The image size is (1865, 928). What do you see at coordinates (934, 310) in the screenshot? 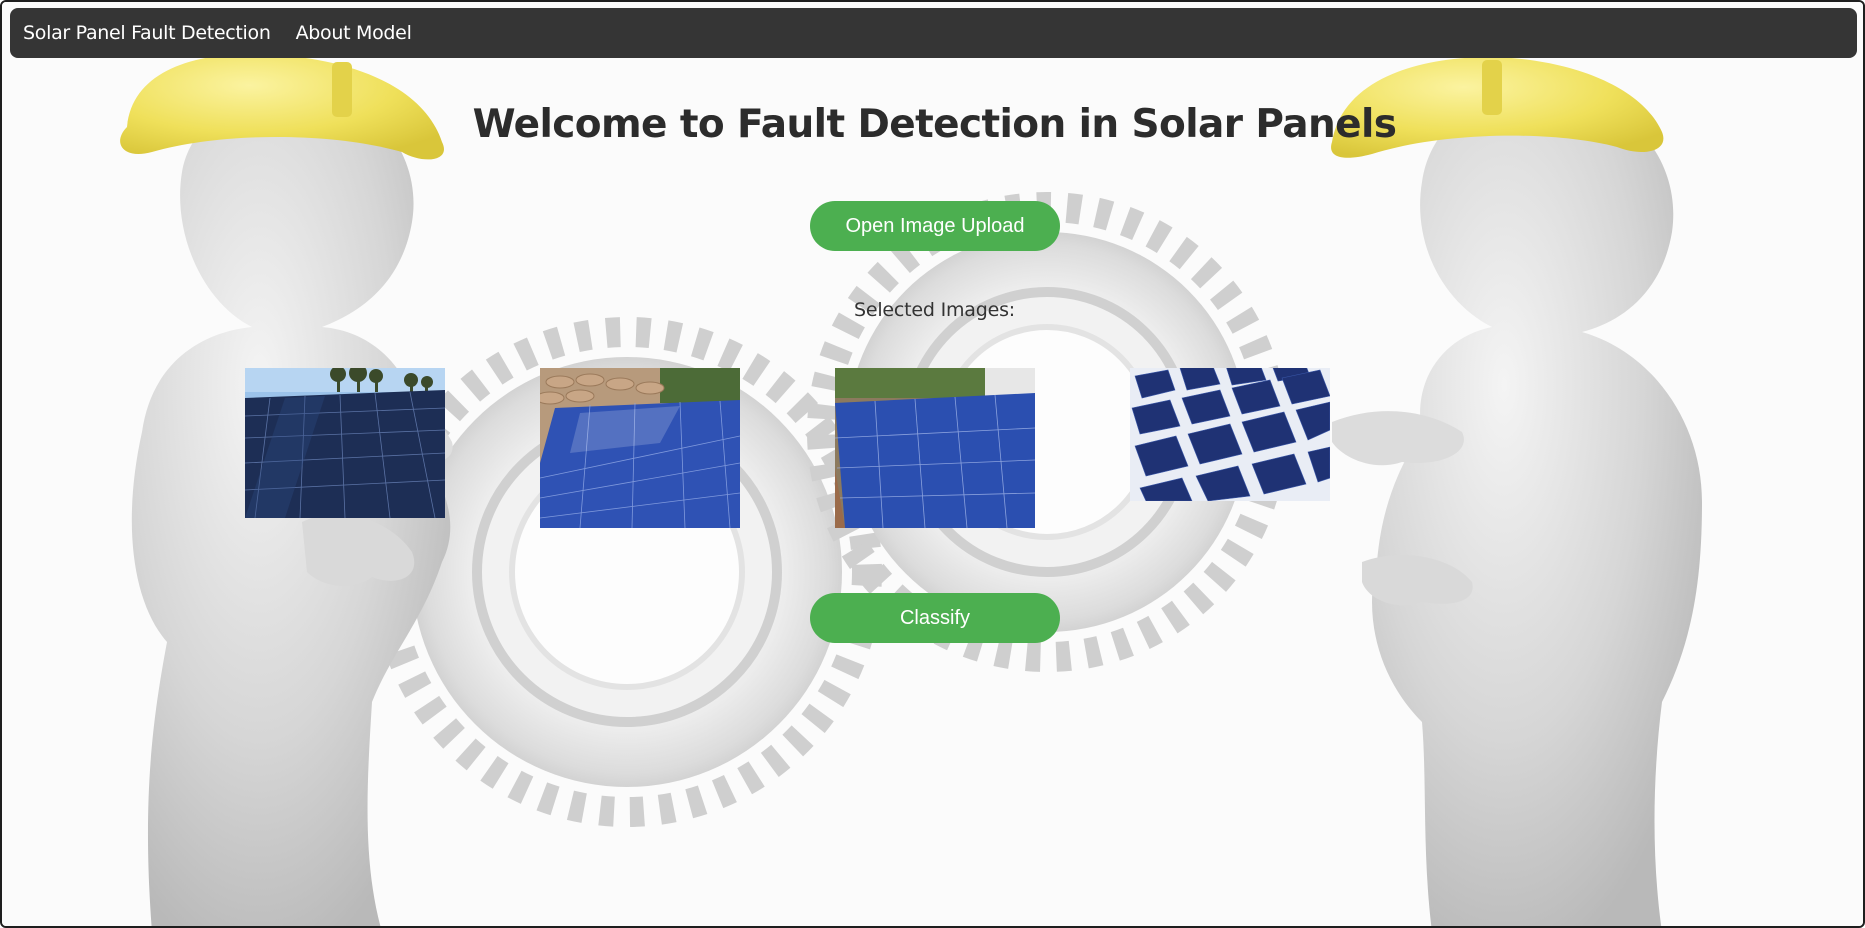
I see `selected-images-label: Selected Images:` at bounding box center [934, 310].